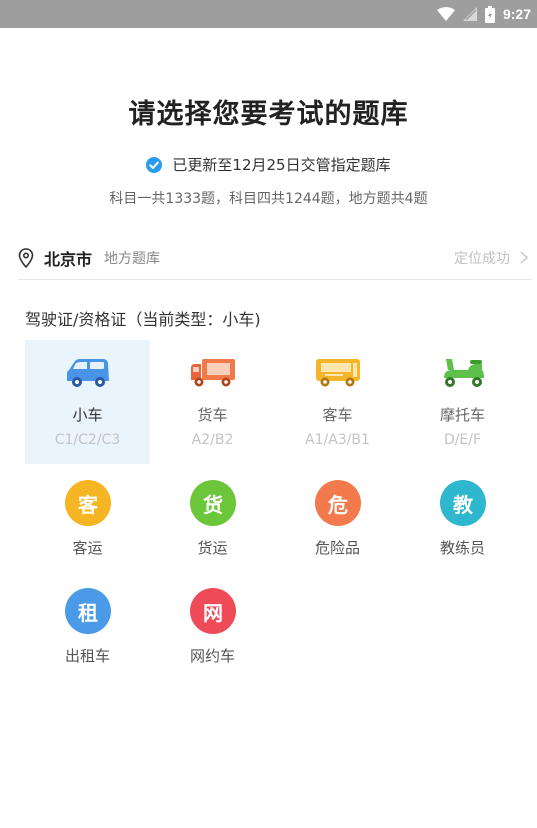 This screenshot has height=828, width=537. What do you see at coordinates (212, 656) in the screenshot?
I see `qualification-label: 网约车` at bounding box center [212, 656].